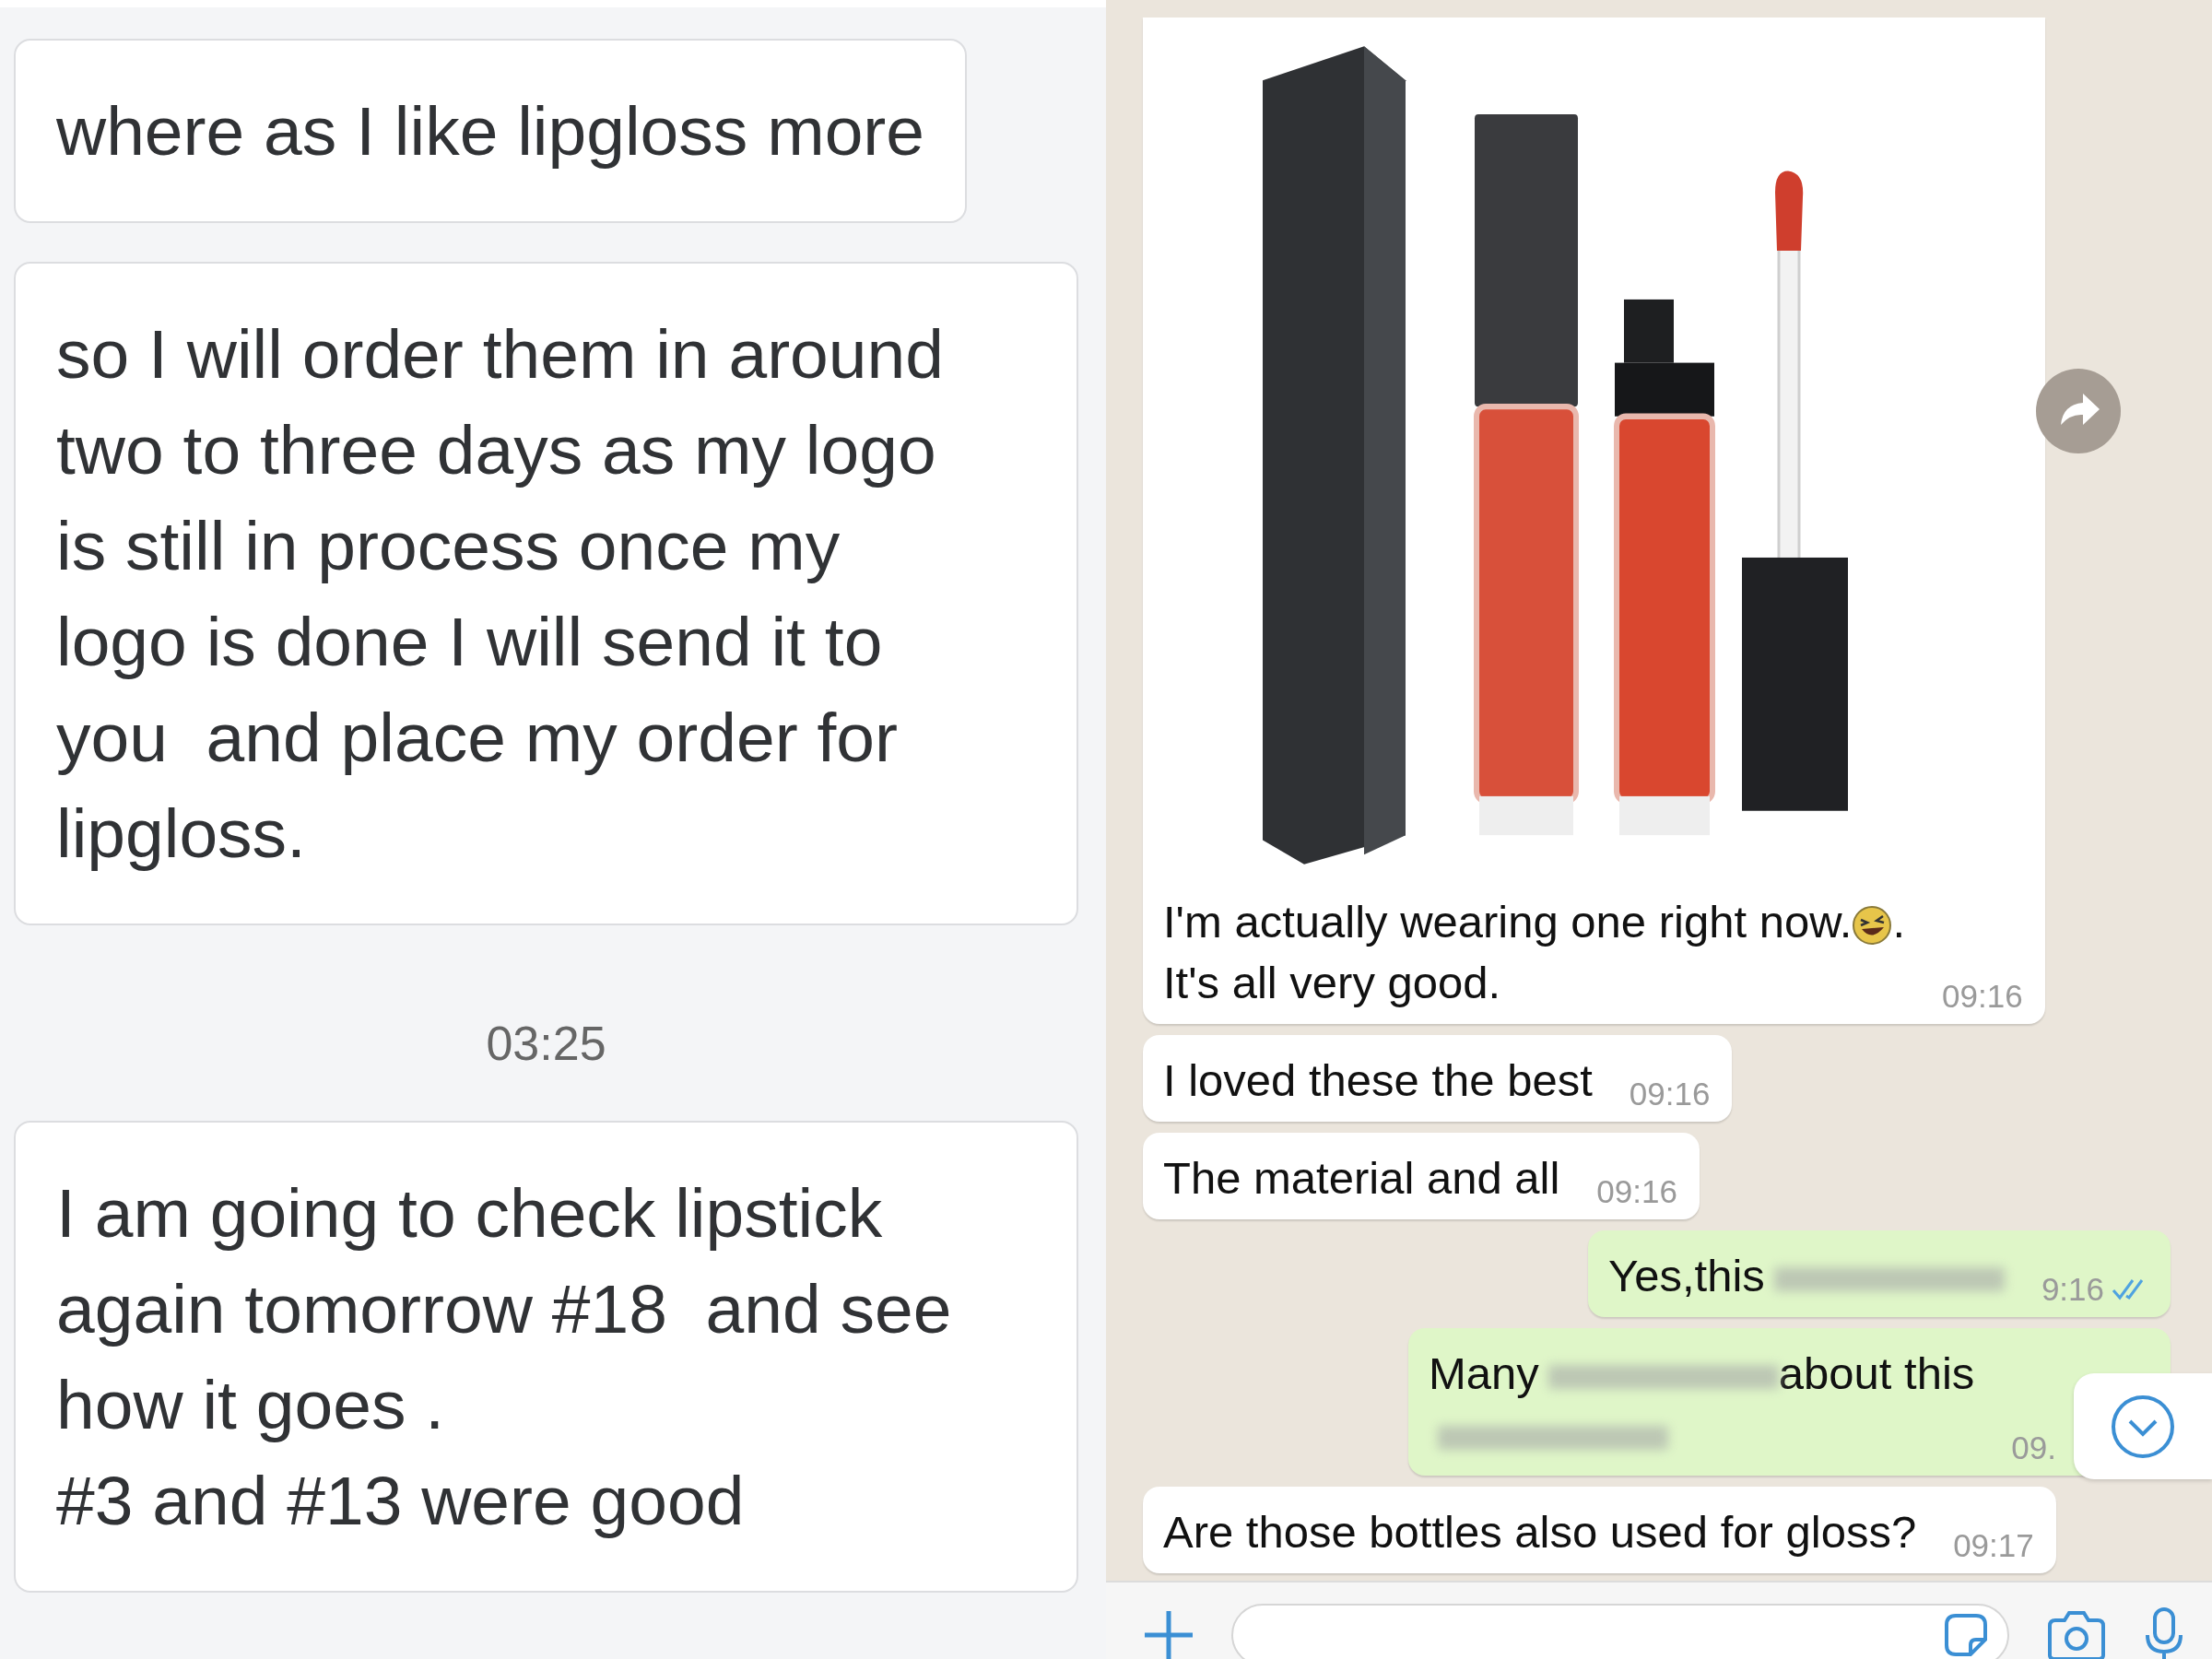  What do you see at coordinates (1361, 1178) in the screenshot?
I see `message-text: The material and all` at bounding box center [1361, 1178].